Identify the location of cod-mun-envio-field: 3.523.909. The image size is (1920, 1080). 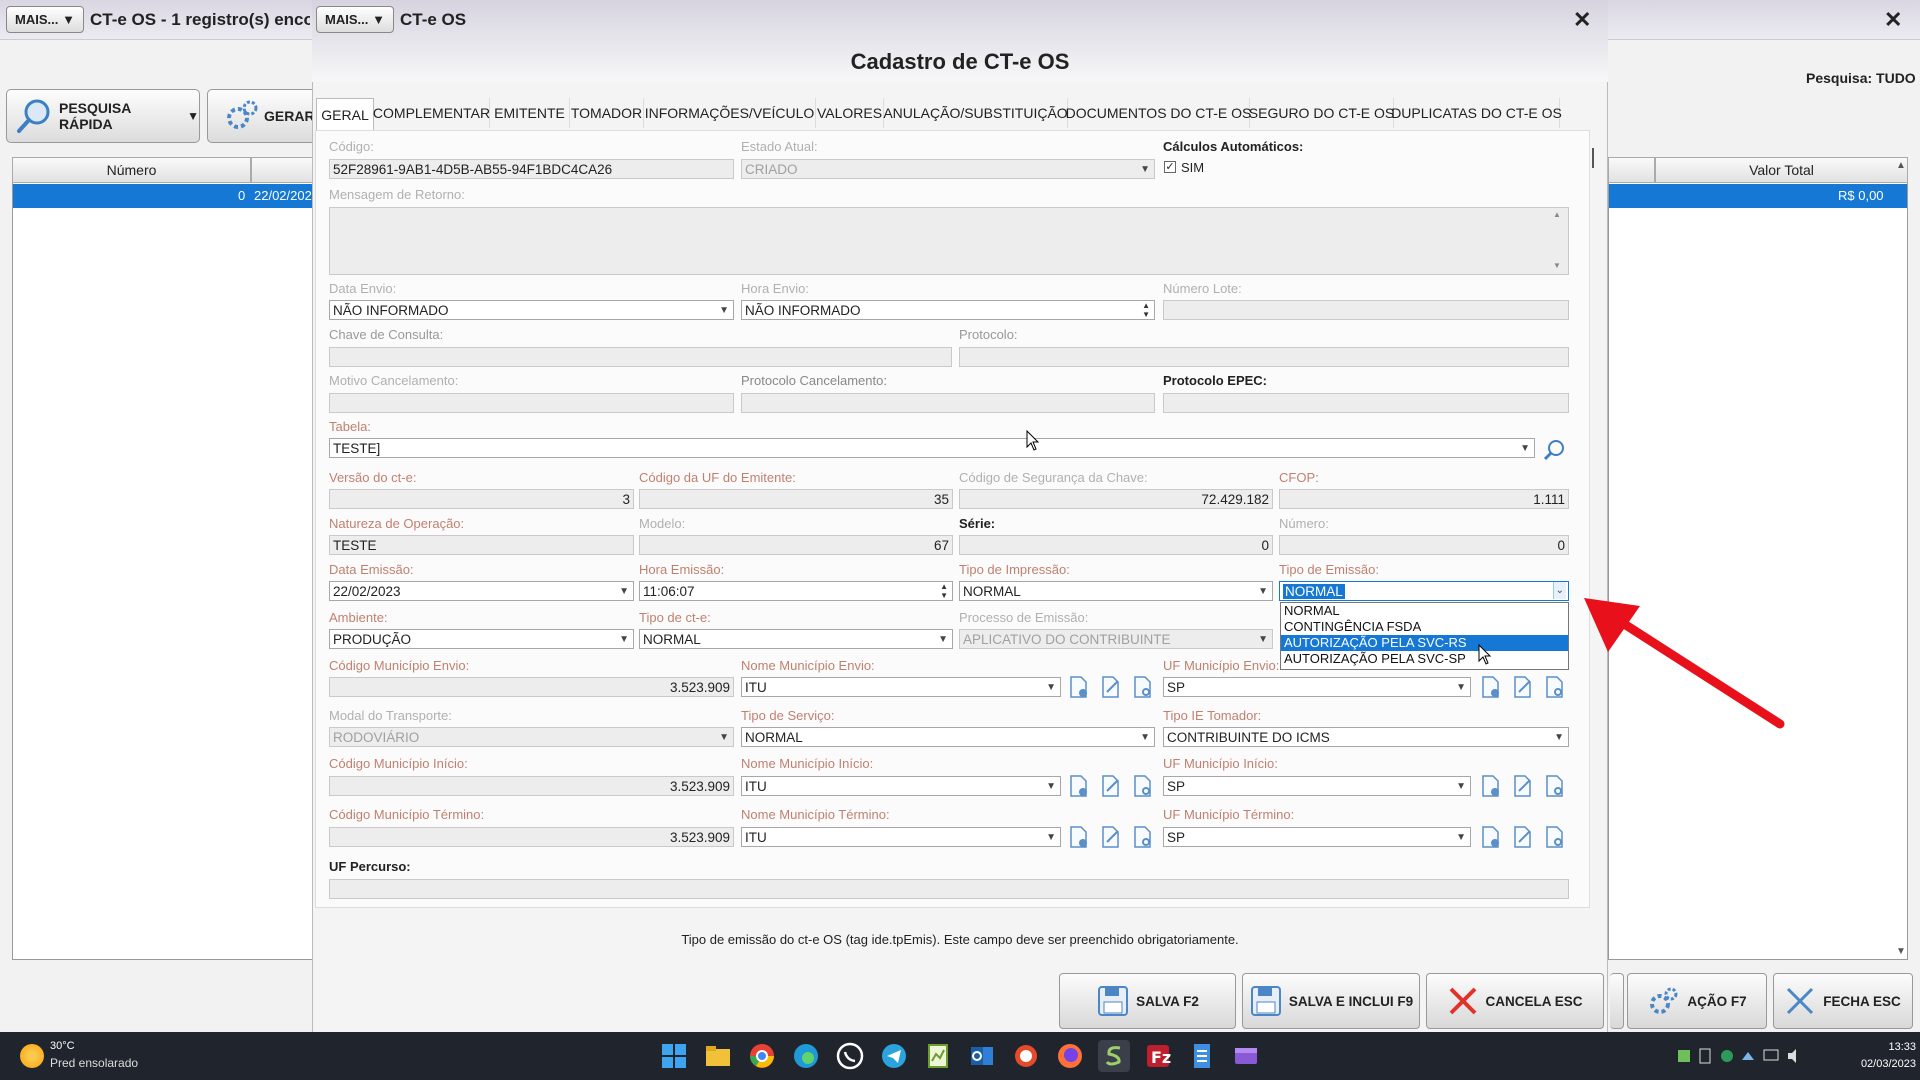
(531, 687).